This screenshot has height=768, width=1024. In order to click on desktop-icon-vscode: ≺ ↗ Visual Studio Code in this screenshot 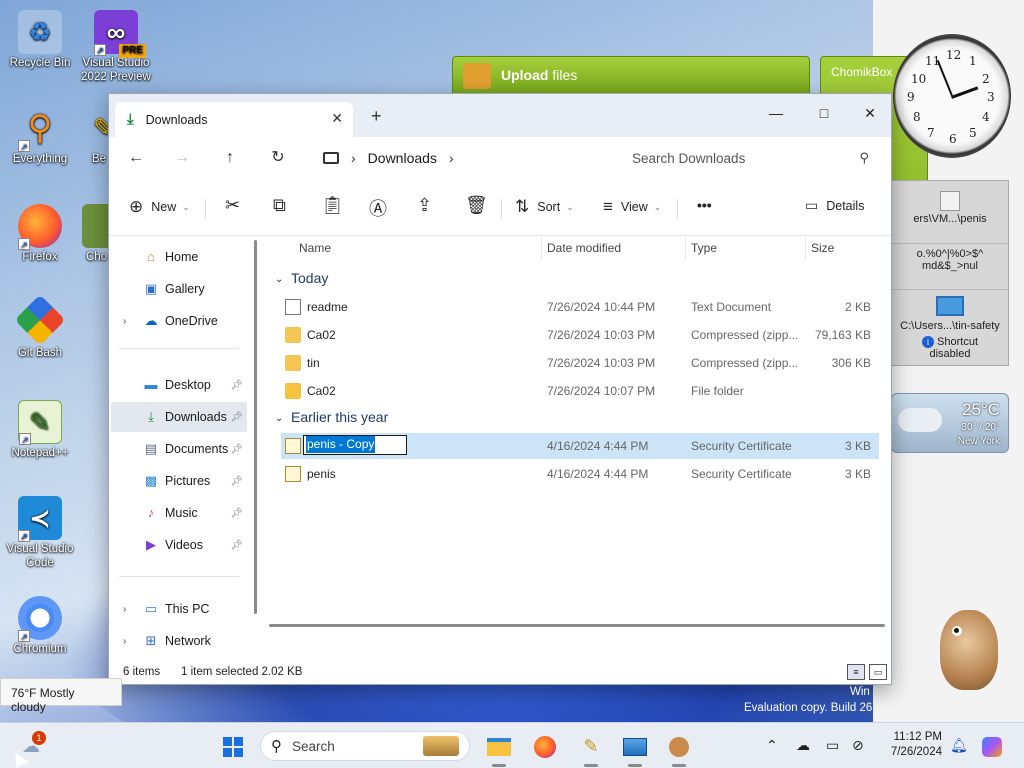, I will do `click(40, 533)`.